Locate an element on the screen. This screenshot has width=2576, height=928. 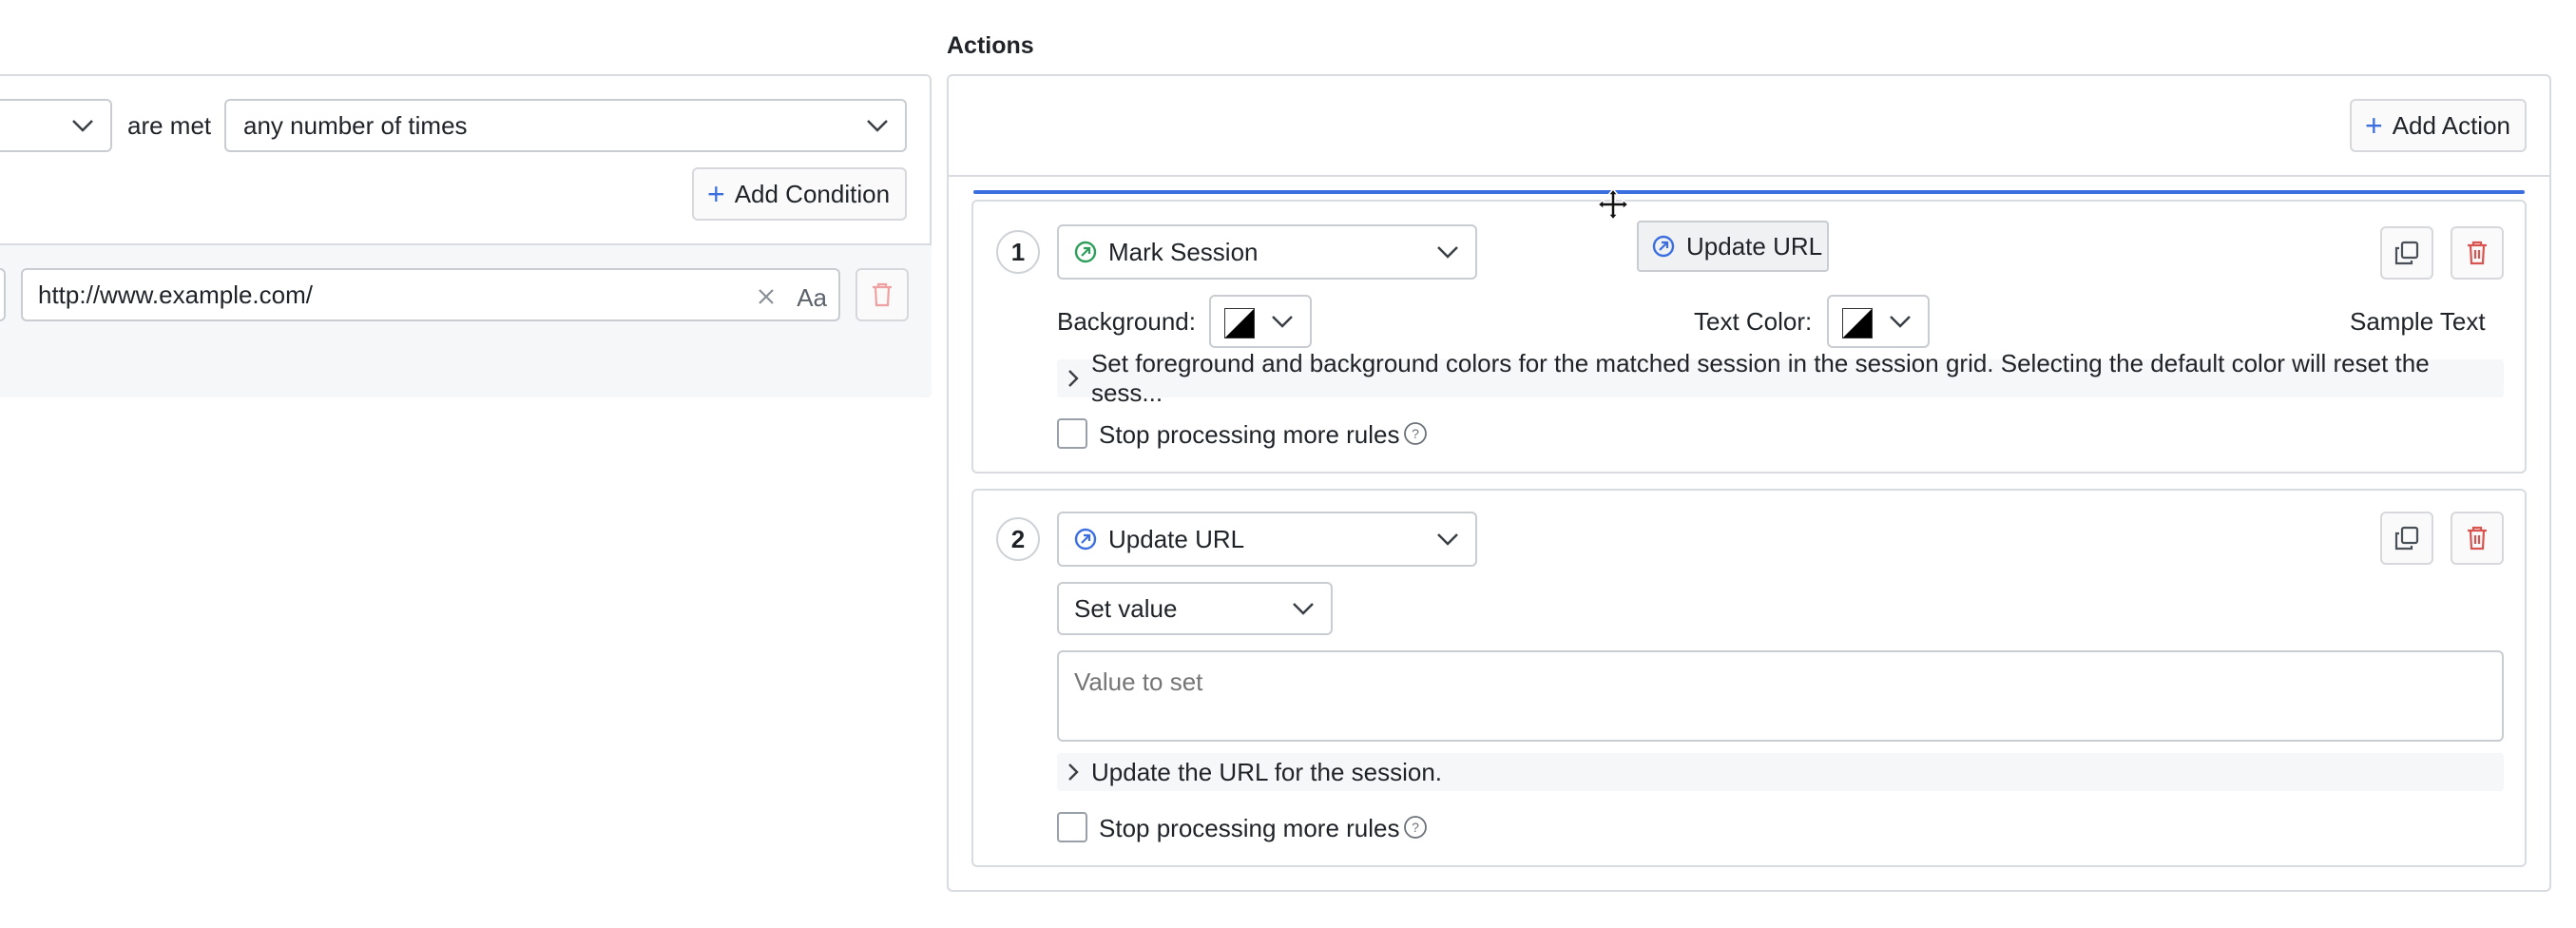
text-color-select is located at coordinates (1879, 321).